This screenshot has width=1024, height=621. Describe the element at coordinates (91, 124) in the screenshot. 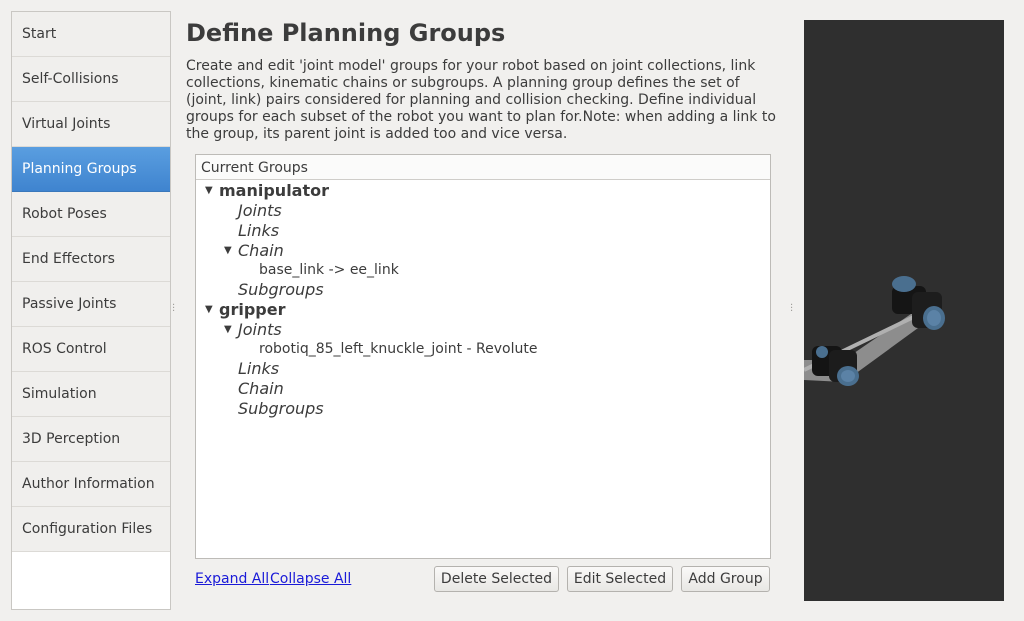

I see `sidebar-item-virtual-joints: Virtual Joints` at that location.